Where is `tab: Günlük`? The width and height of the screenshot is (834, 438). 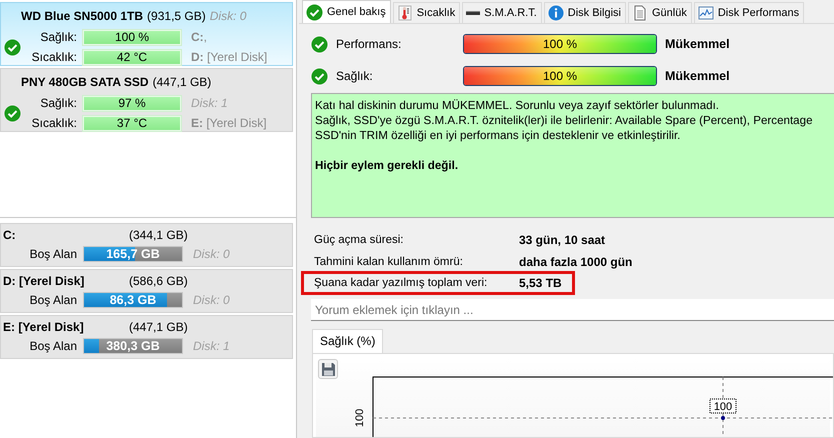
tab: Günlük is located at coordinates (660, 12).